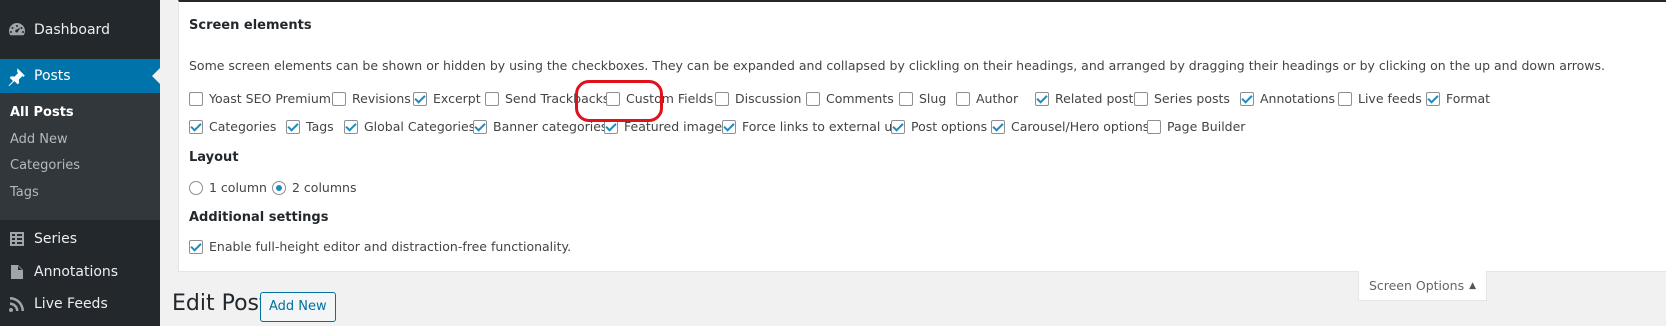  Describe the element at coordinates (339, 98) in the screenshot. I see `revisions-checkbox` at that location.